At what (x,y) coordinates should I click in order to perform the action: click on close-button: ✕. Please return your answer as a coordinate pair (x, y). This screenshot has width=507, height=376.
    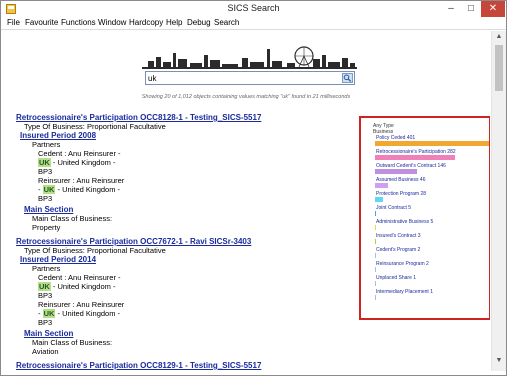
    Looking at the image, I should click on (493, 9).